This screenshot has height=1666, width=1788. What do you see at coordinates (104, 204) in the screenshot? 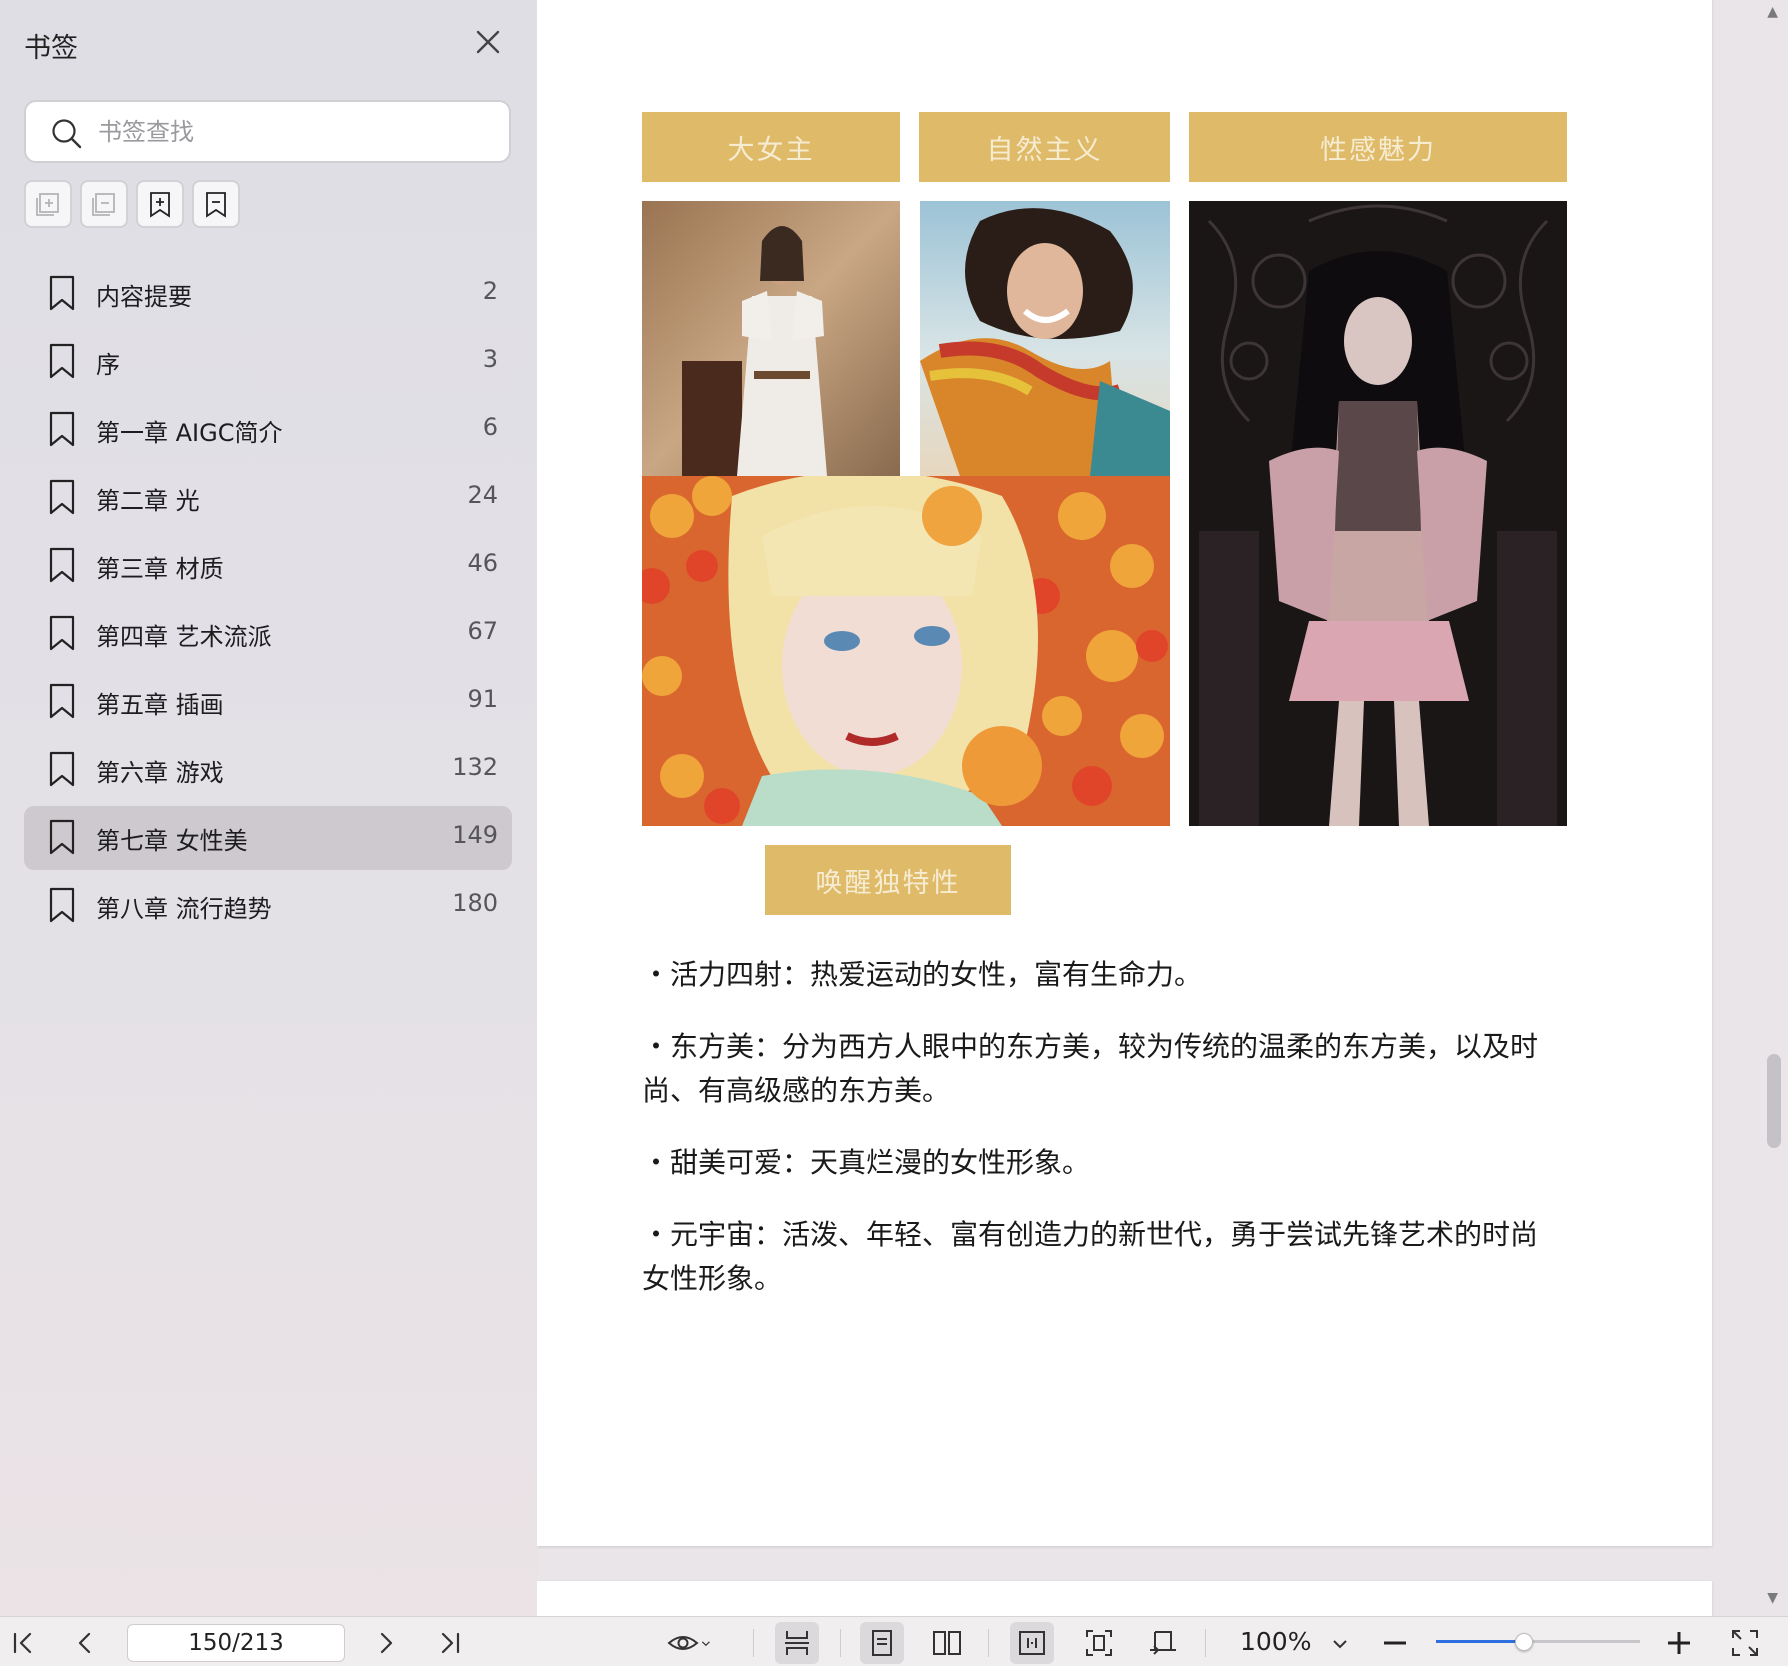
I see `collapse-all-button` at bounding box center [104, 204].